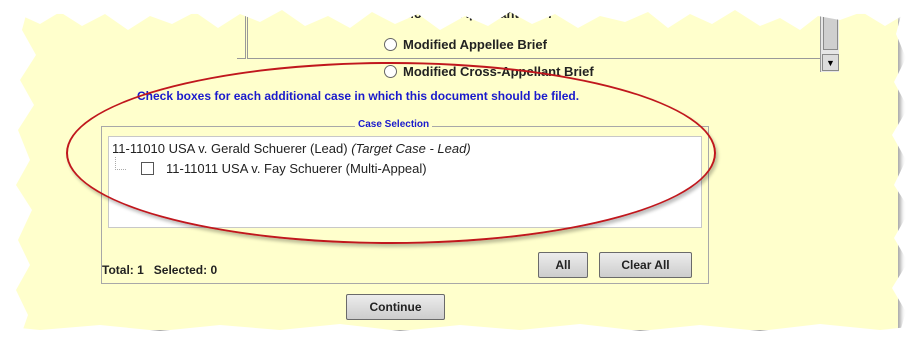 The image size is (918, 338). I want to click on radio-option-modified-appellant-brief: Modified Appellant Brief, so click(468, 13).